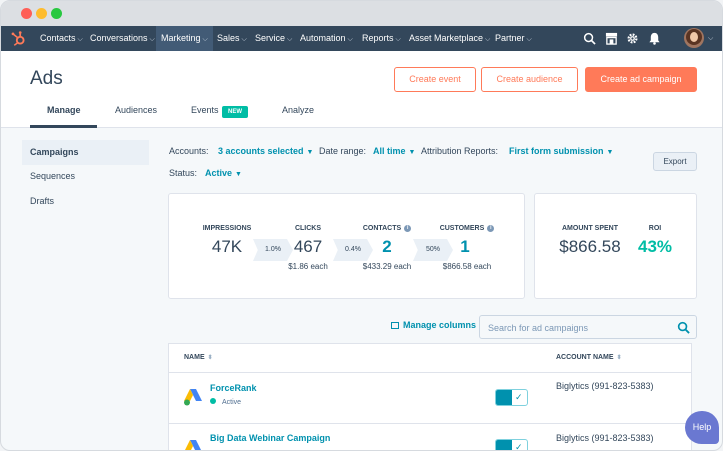 The image size is (723, 451). I want to click on attribution-reports-label: Attribution Reports:, so click(460, 151).